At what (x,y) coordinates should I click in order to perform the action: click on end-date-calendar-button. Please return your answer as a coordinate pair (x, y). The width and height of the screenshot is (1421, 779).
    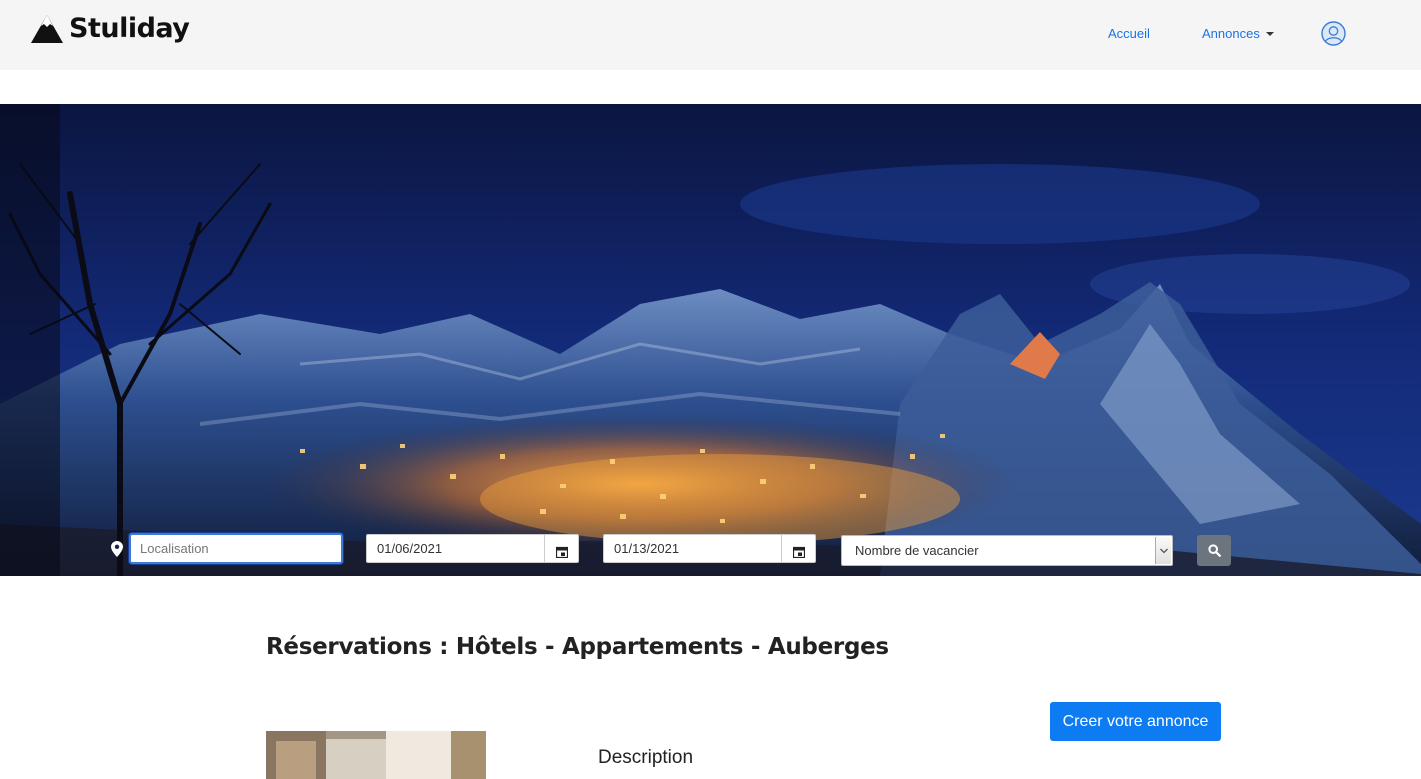
    Looking at the image, I should click on (798, 548).